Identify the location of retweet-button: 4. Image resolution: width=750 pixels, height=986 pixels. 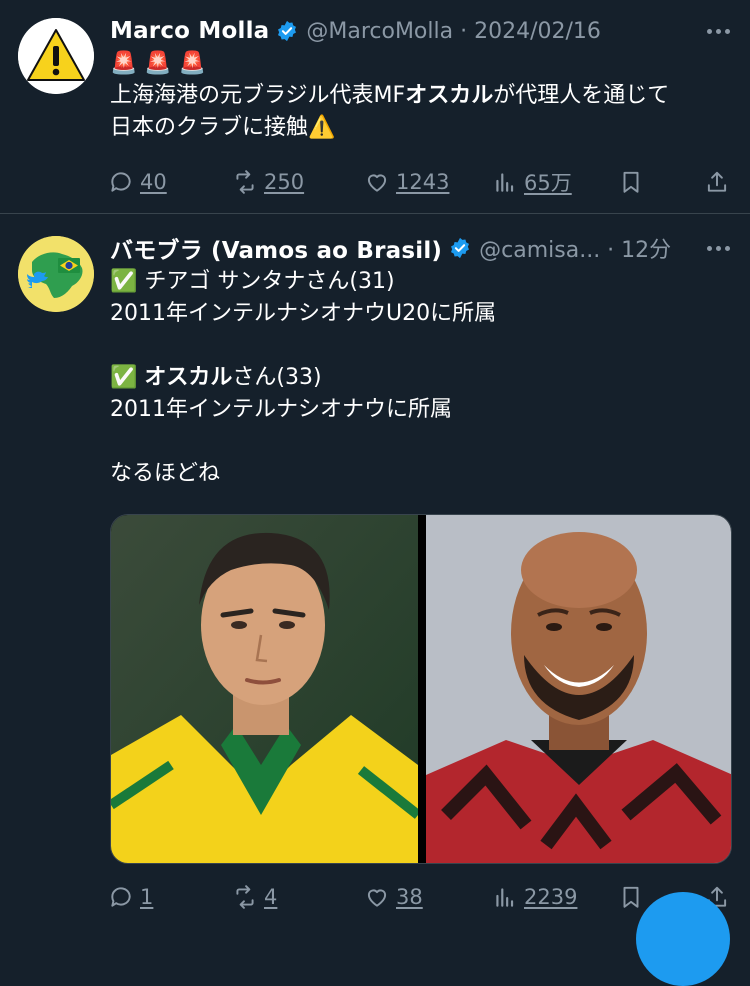
(254, 897).